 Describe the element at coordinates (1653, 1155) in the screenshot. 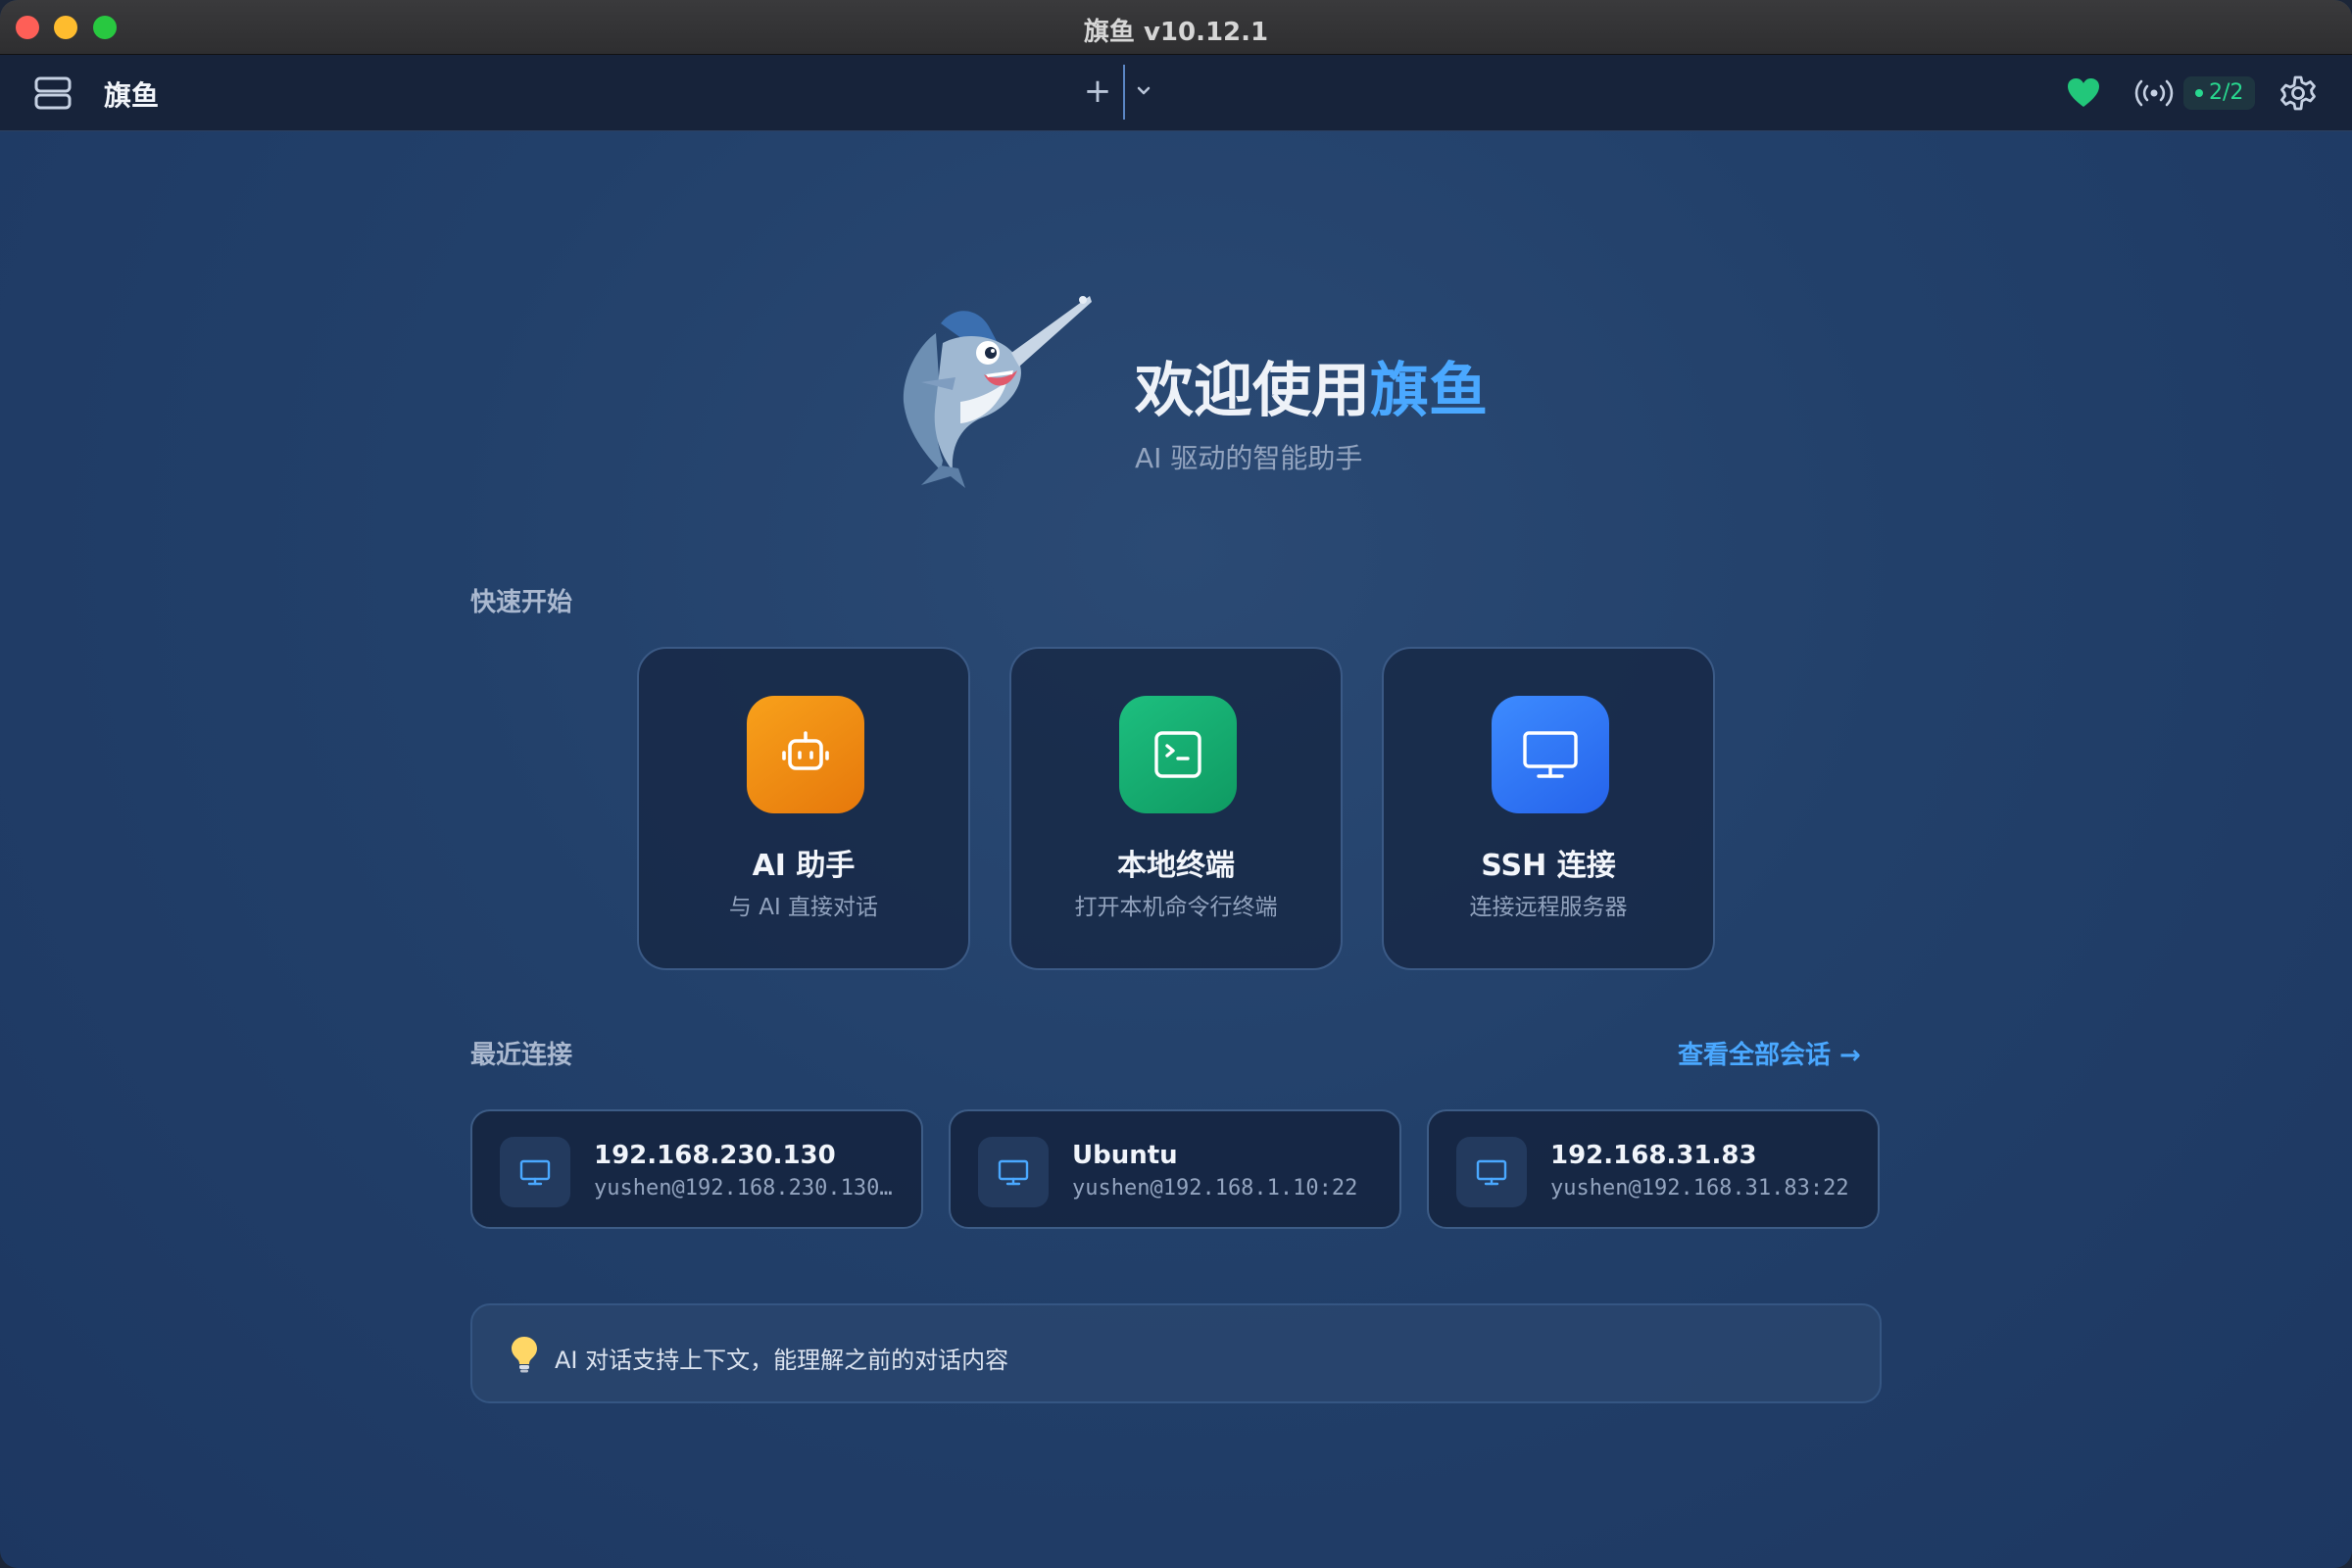

I see `recent-connection-name: 192.168.31.83` at that location.